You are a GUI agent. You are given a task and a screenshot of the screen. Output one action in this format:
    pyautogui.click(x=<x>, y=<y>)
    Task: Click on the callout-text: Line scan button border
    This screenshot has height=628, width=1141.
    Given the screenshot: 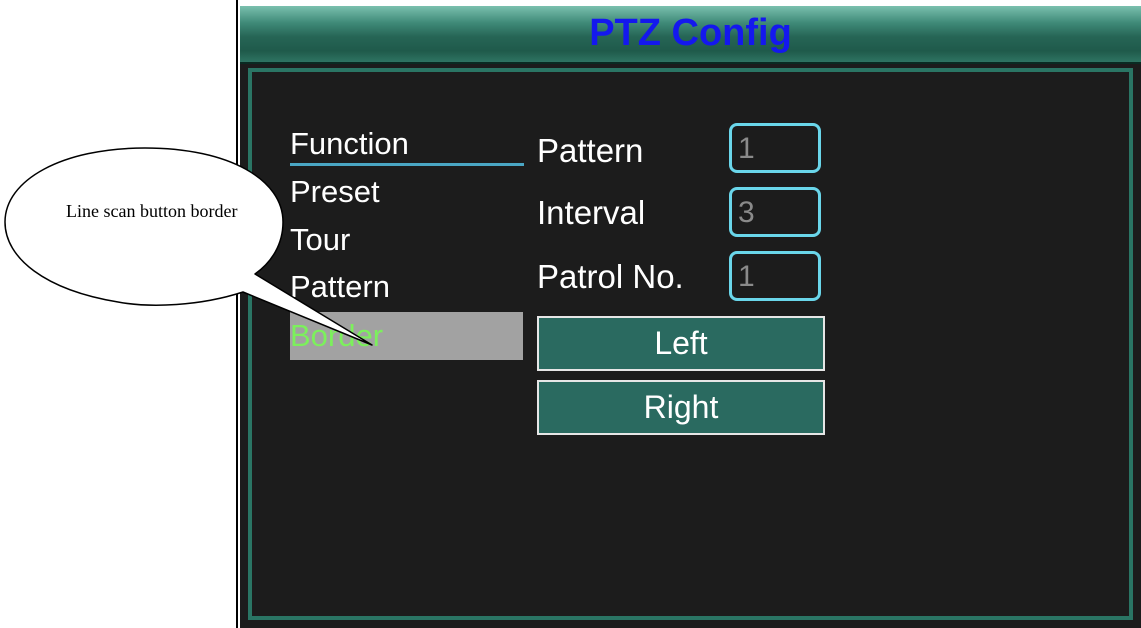 What is the action you would take?
    pyautogui.click(x=152, y=211)
    